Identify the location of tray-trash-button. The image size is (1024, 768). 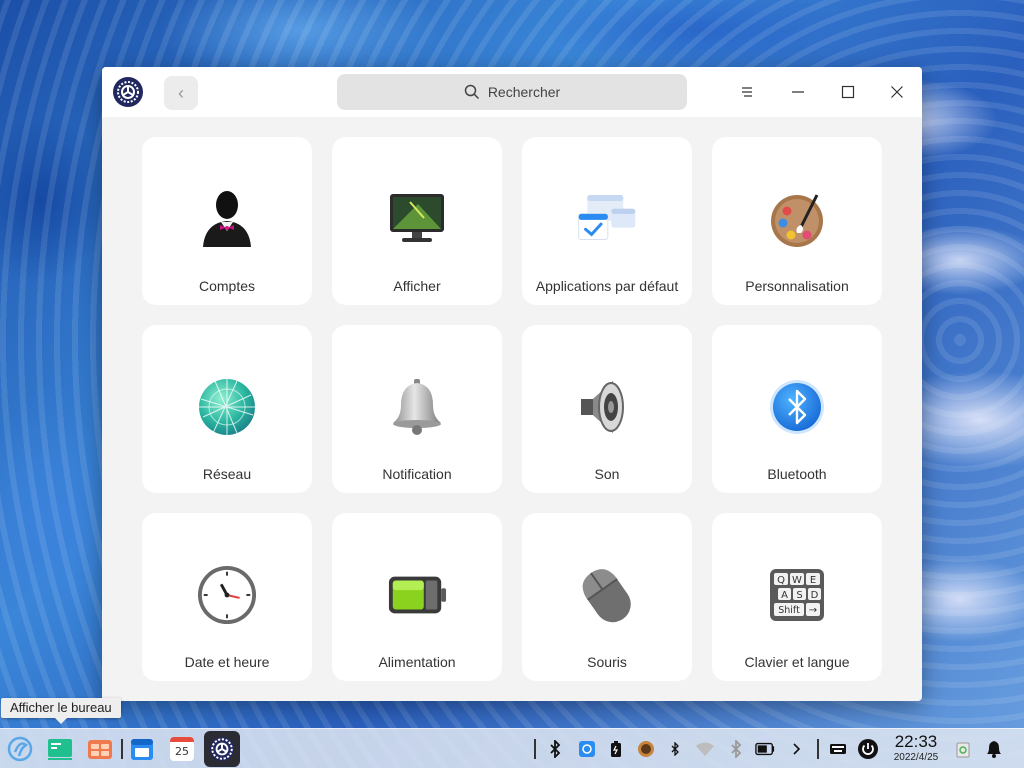
(963, 749).